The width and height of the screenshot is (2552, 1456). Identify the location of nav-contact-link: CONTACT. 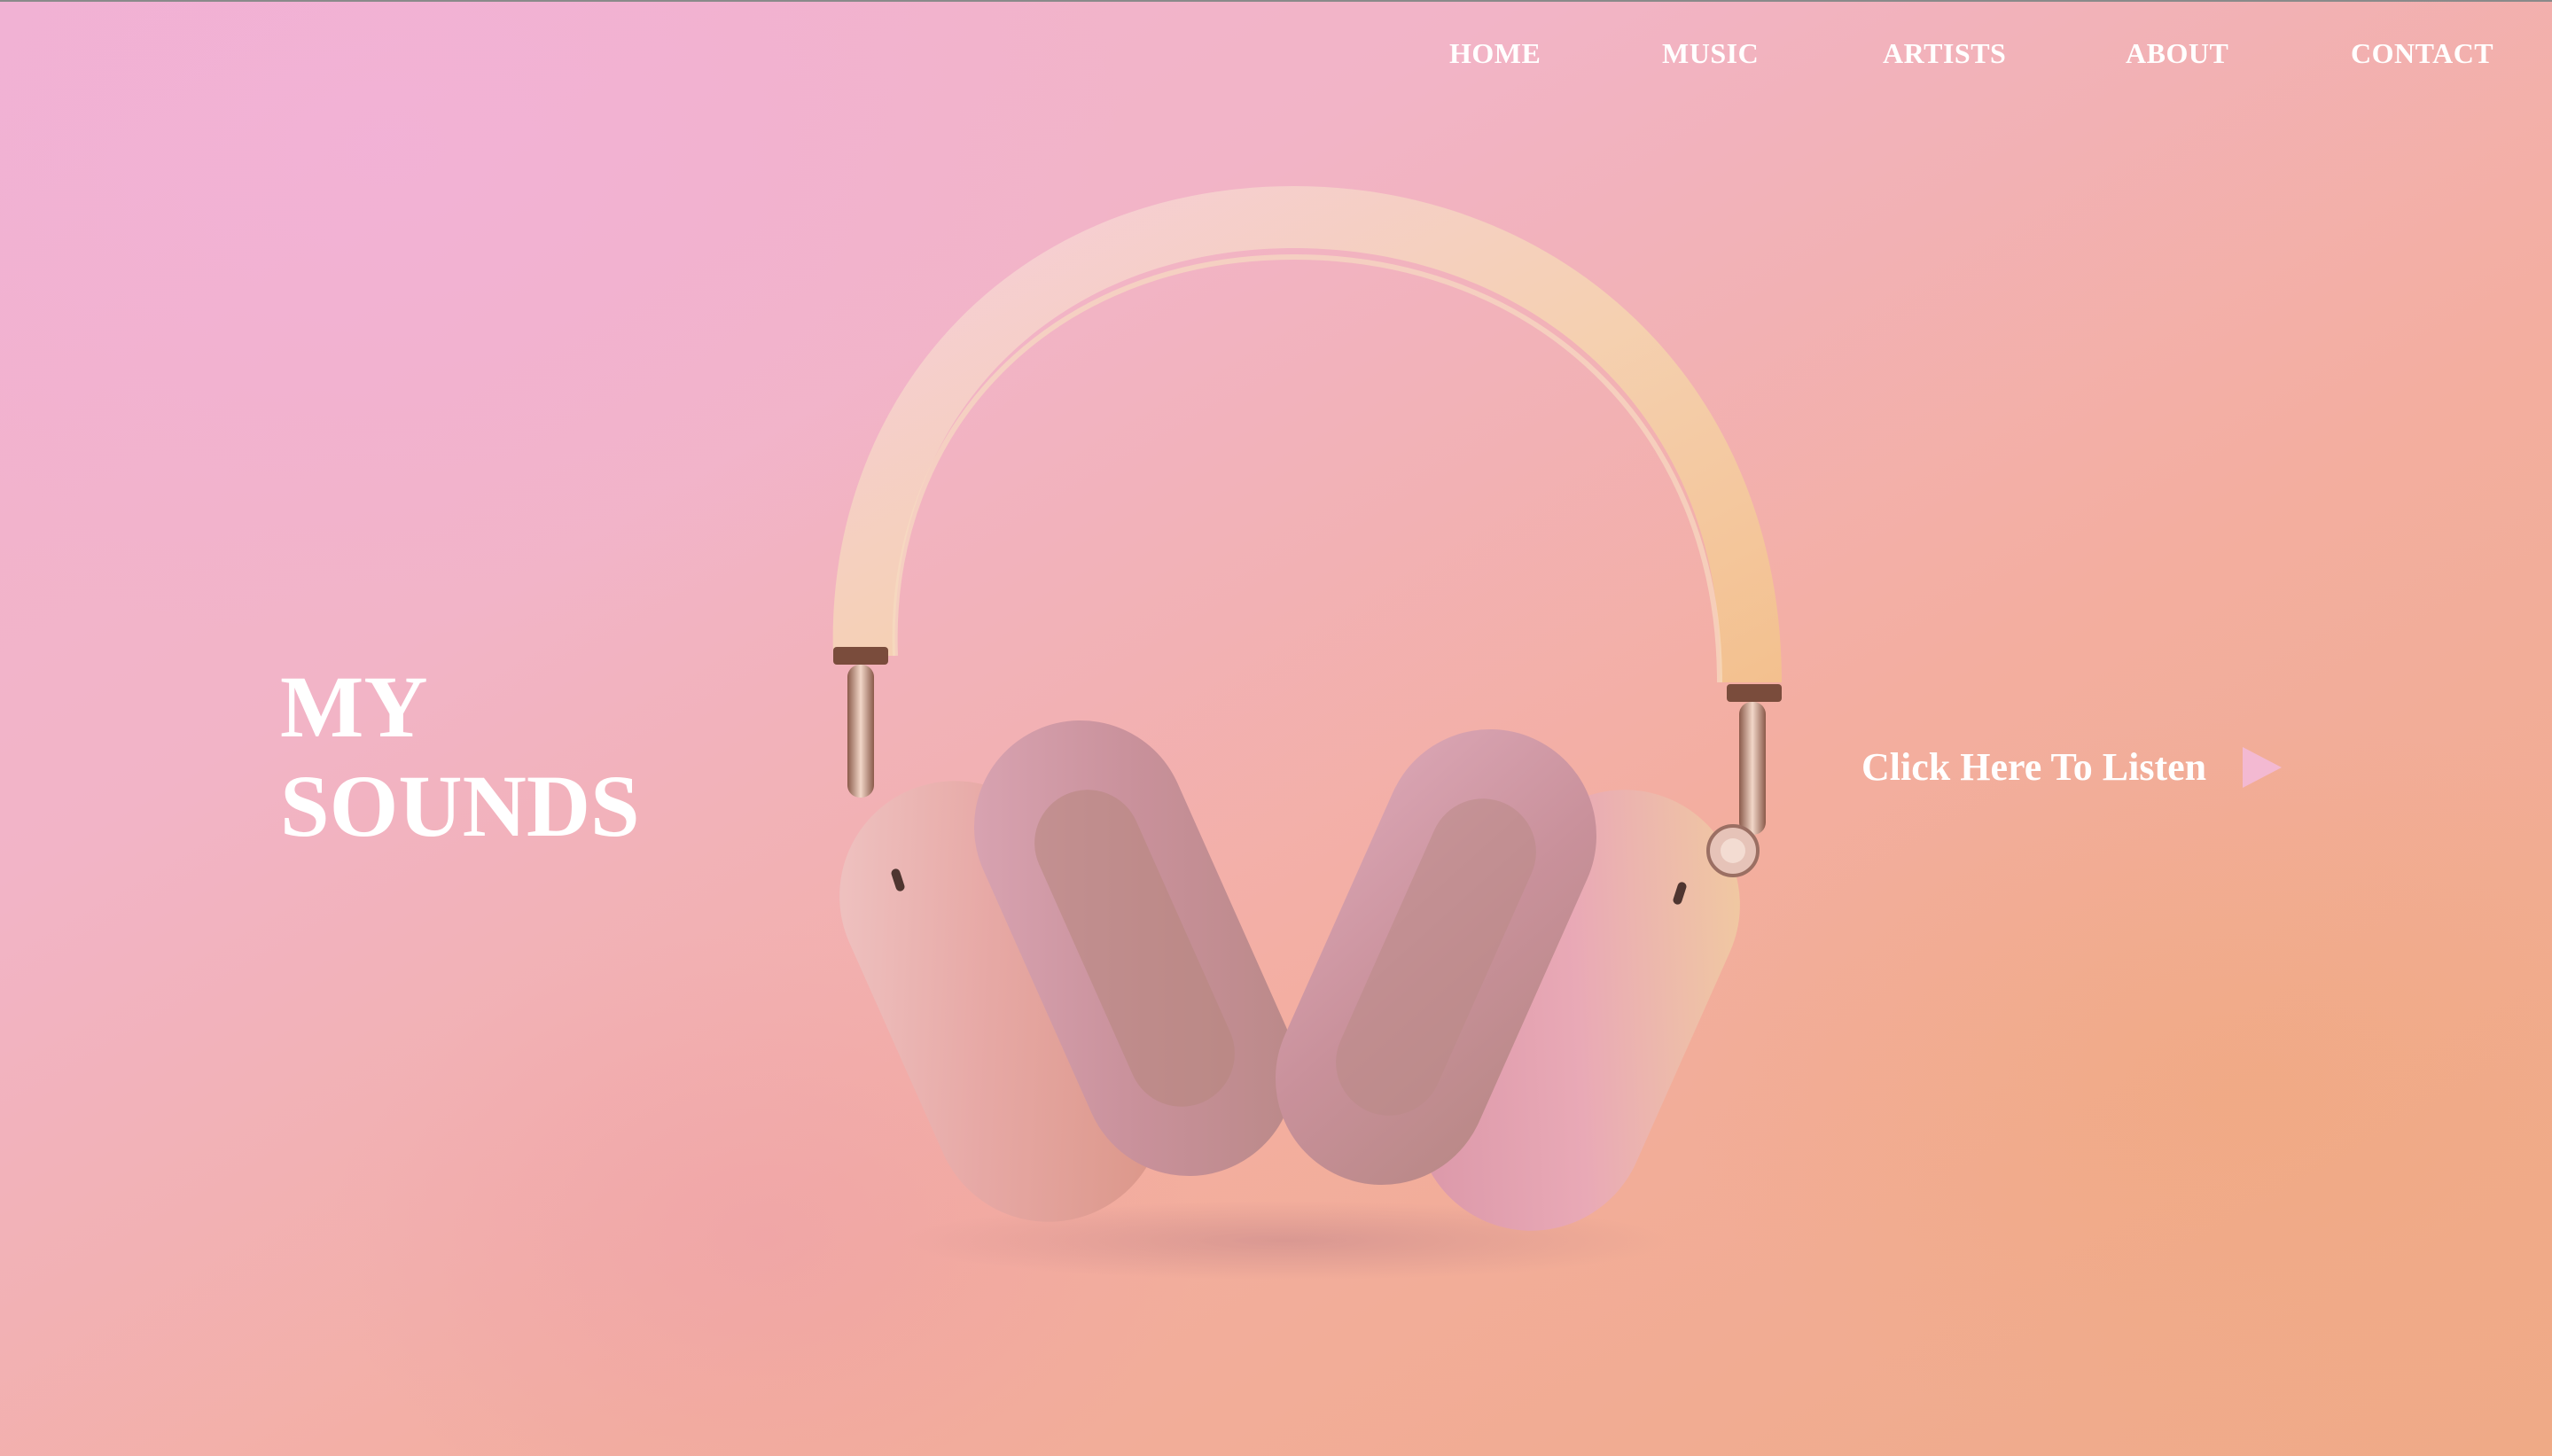
(2422, 53).